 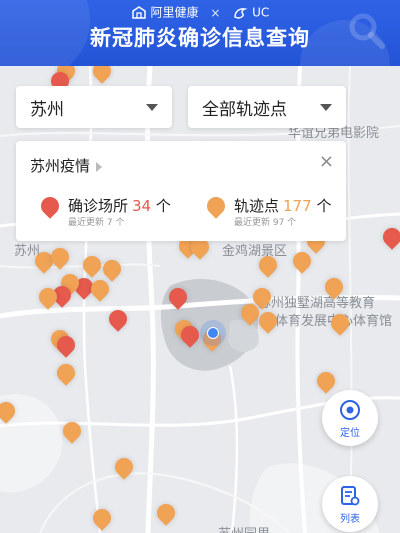 What do you see at coordinates (257, 206) in the screenshot?
I see `track-label: 轨迹点` at bounding box center [257, 206].